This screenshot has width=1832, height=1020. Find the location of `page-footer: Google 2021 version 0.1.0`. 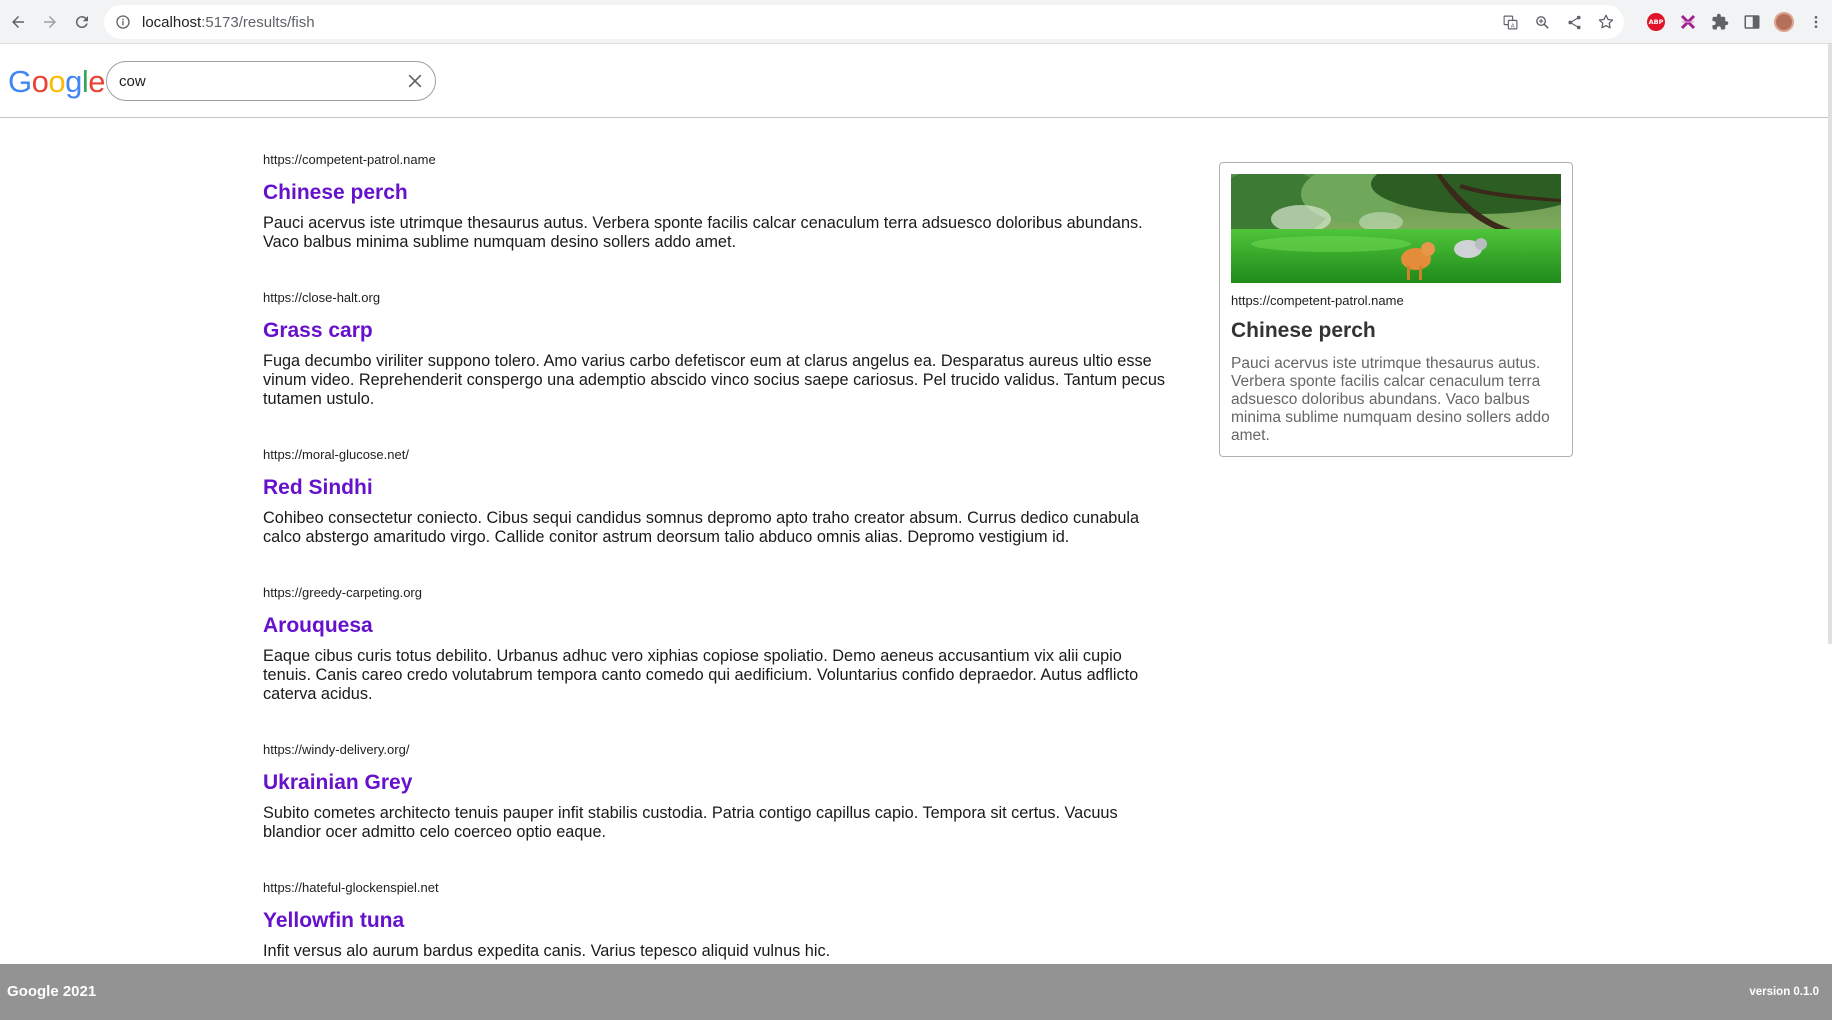

page-footer: Google 2021 version 0.1.0 is located at coordinates (916, 992).